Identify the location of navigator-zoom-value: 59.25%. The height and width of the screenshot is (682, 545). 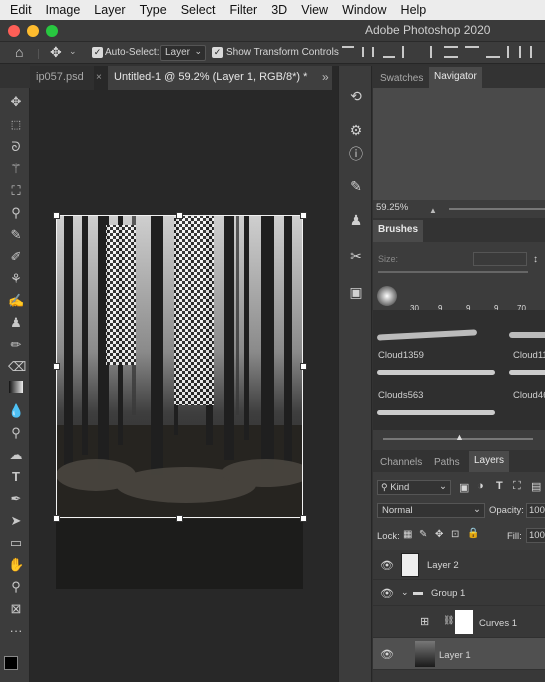
(392, 207).